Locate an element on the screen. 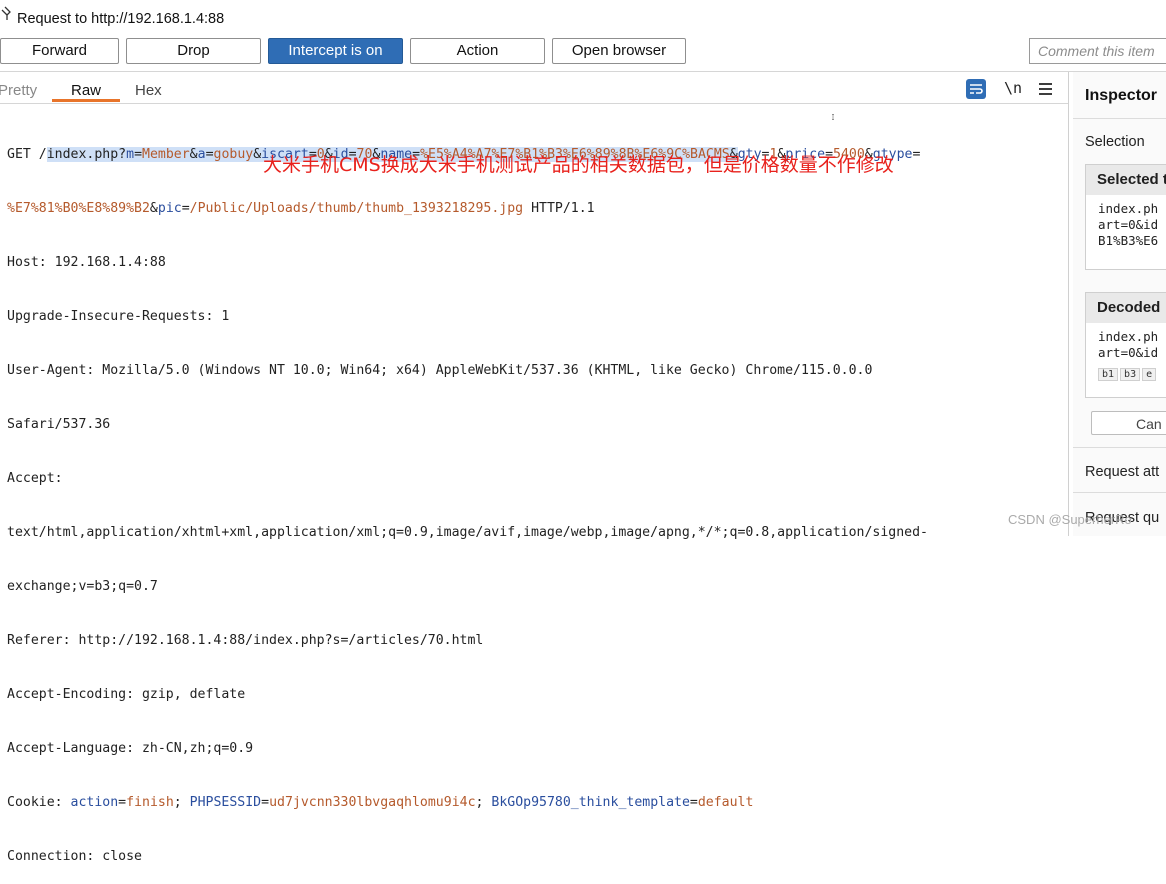 This screenshot has width=1166, height=884. byte-chip: e is located at coordinates (1149, 374).